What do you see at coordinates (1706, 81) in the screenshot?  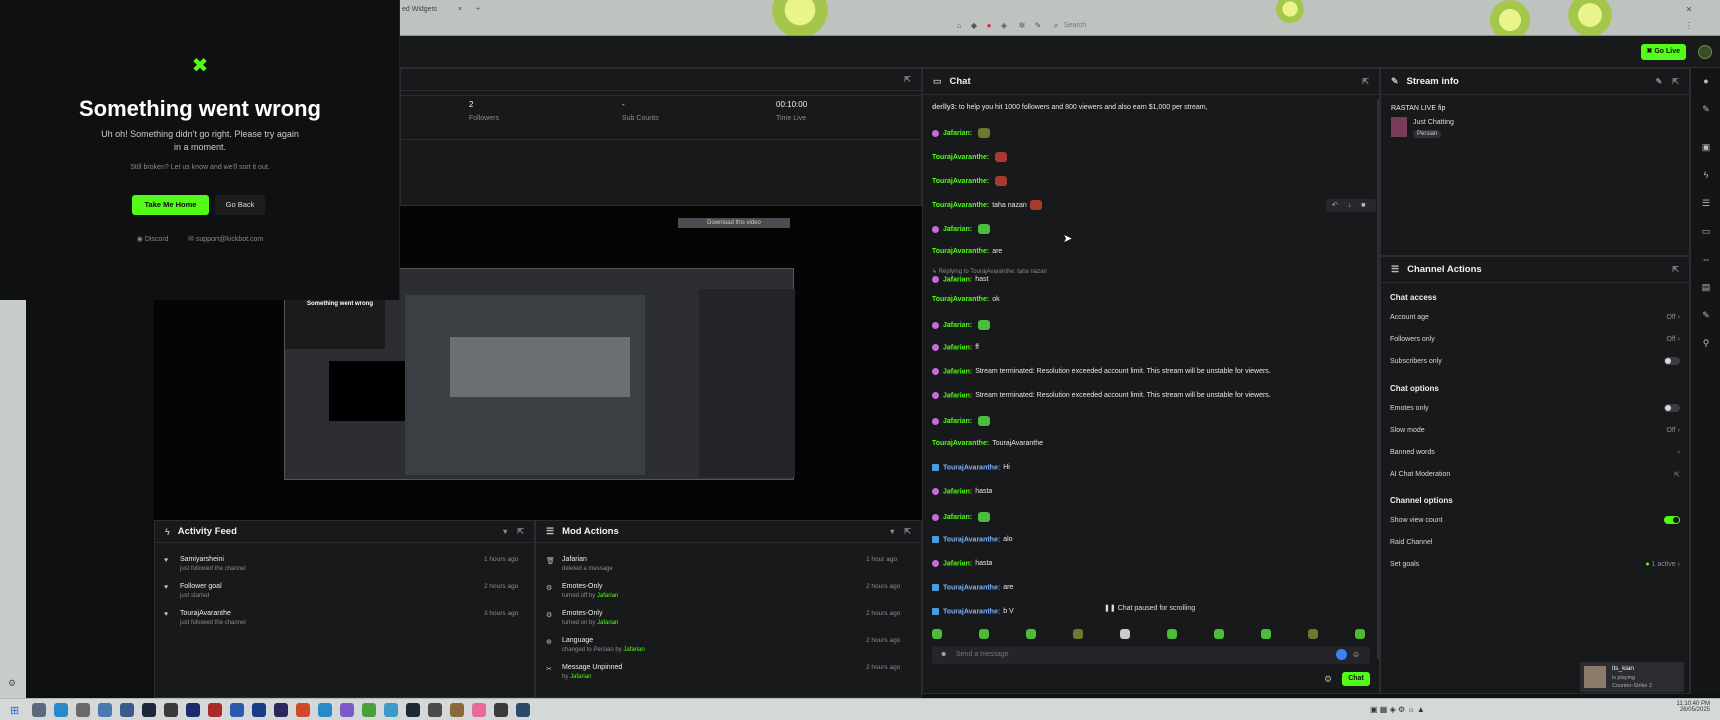 I see `info-icon: ●` at bounding box center [1706, 81].